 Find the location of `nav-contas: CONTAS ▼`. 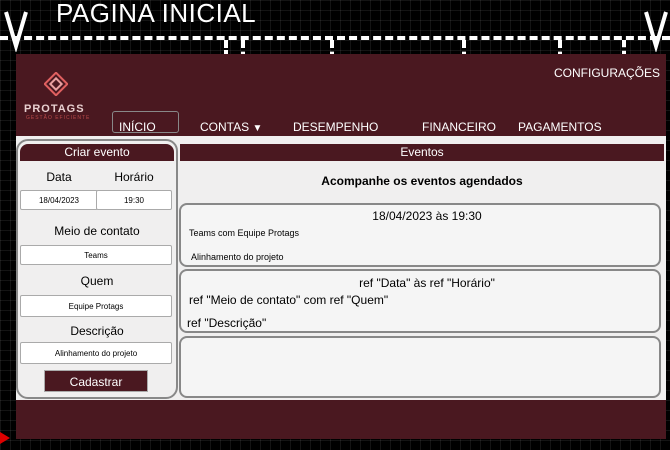

nav-contas: CONTAS ▼ is located at coordinates (231, 127).